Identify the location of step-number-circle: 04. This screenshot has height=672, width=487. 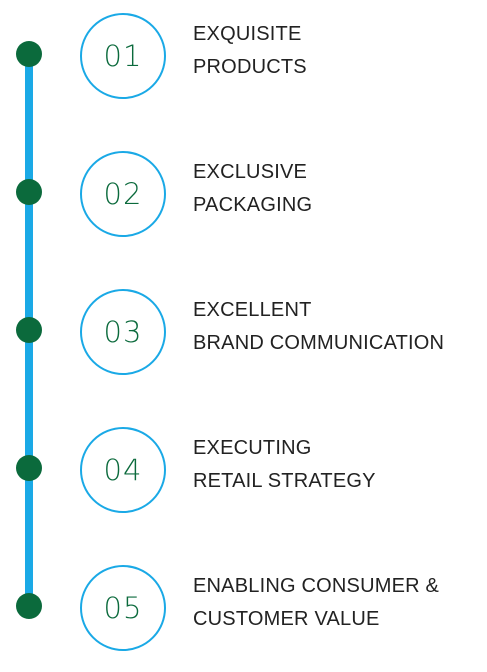
(123, 470).